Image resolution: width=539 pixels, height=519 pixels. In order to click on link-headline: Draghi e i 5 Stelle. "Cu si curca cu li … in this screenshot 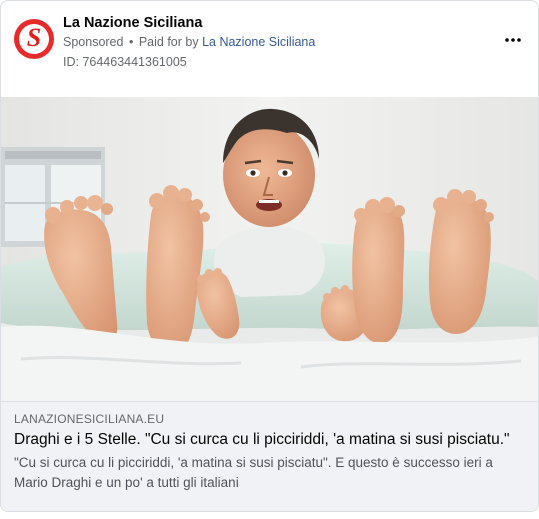, I will do `click(262, 440)`.